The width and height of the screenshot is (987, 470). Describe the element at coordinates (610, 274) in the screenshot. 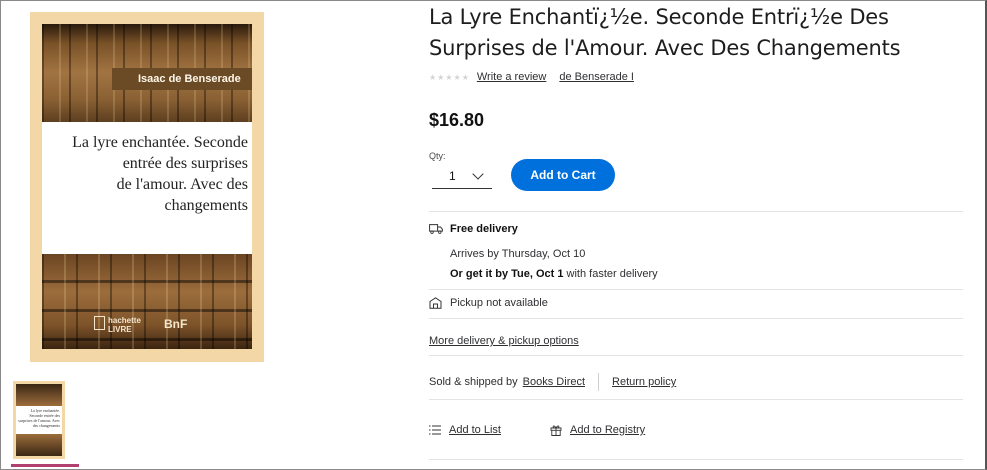

I see `faster-delivery-suffix: with faster delivery` at that location.